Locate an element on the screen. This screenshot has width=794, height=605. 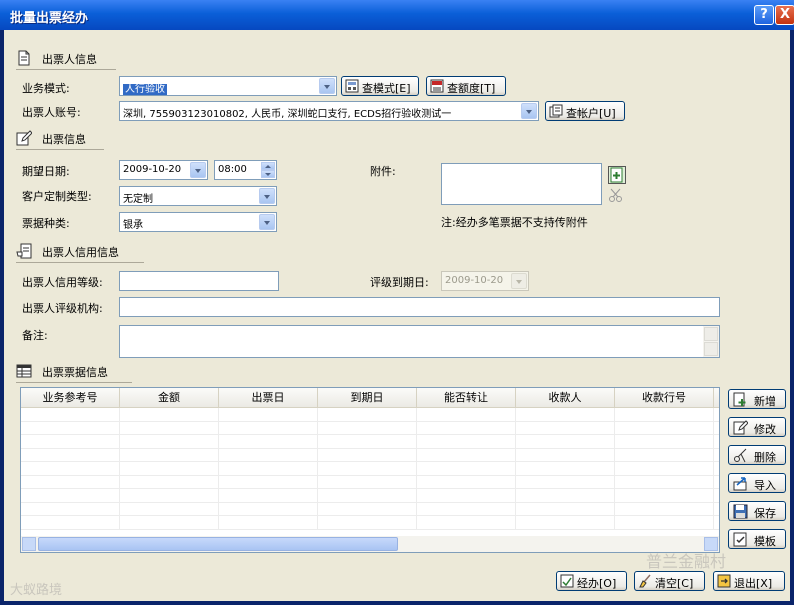
help-button: ? is located at coordinates (764, 15).